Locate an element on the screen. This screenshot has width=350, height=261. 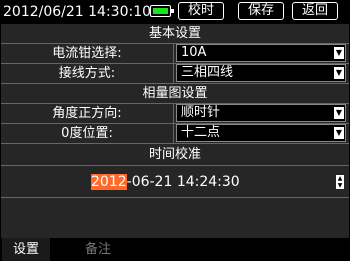
zero-position-value: 十二点 is located at coordinates (201, 132).